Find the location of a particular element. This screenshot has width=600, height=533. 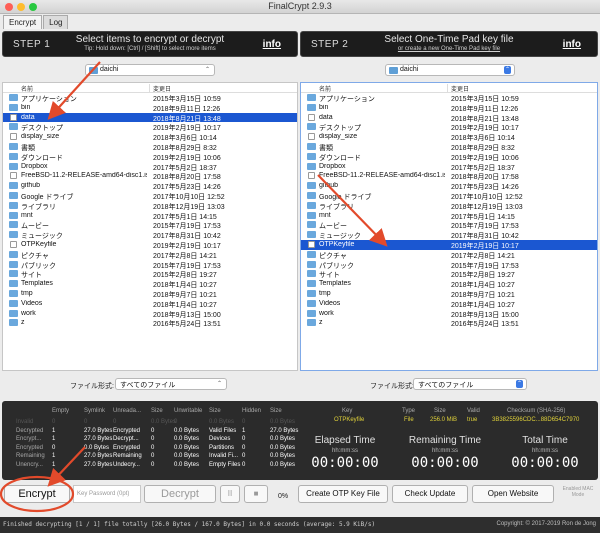

stats-cell: Encrypted is located at coordinates (127, 447).